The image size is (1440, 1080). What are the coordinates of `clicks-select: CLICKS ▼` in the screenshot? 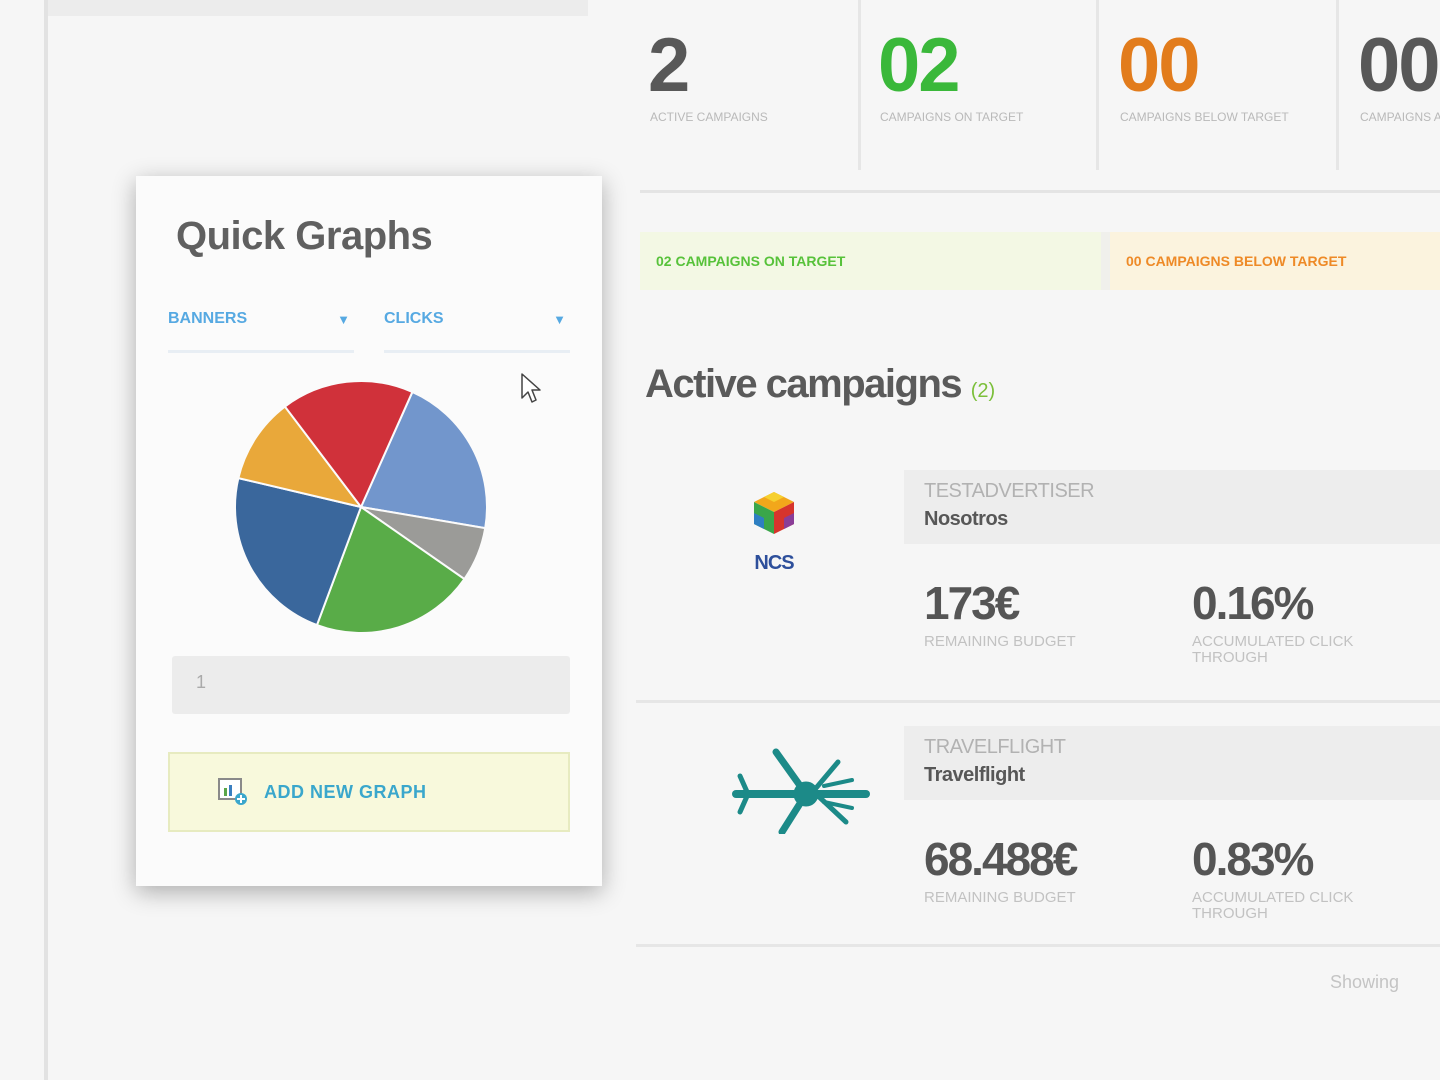 It's located at (477, 331).